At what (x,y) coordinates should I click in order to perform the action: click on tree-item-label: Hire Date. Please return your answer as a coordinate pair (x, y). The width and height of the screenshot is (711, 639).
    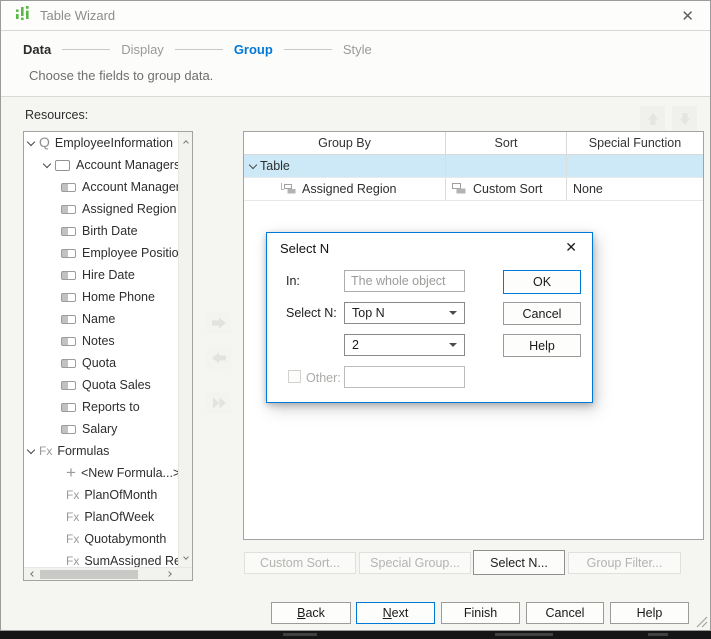
    Looking at the image, I should click on (108, 275).